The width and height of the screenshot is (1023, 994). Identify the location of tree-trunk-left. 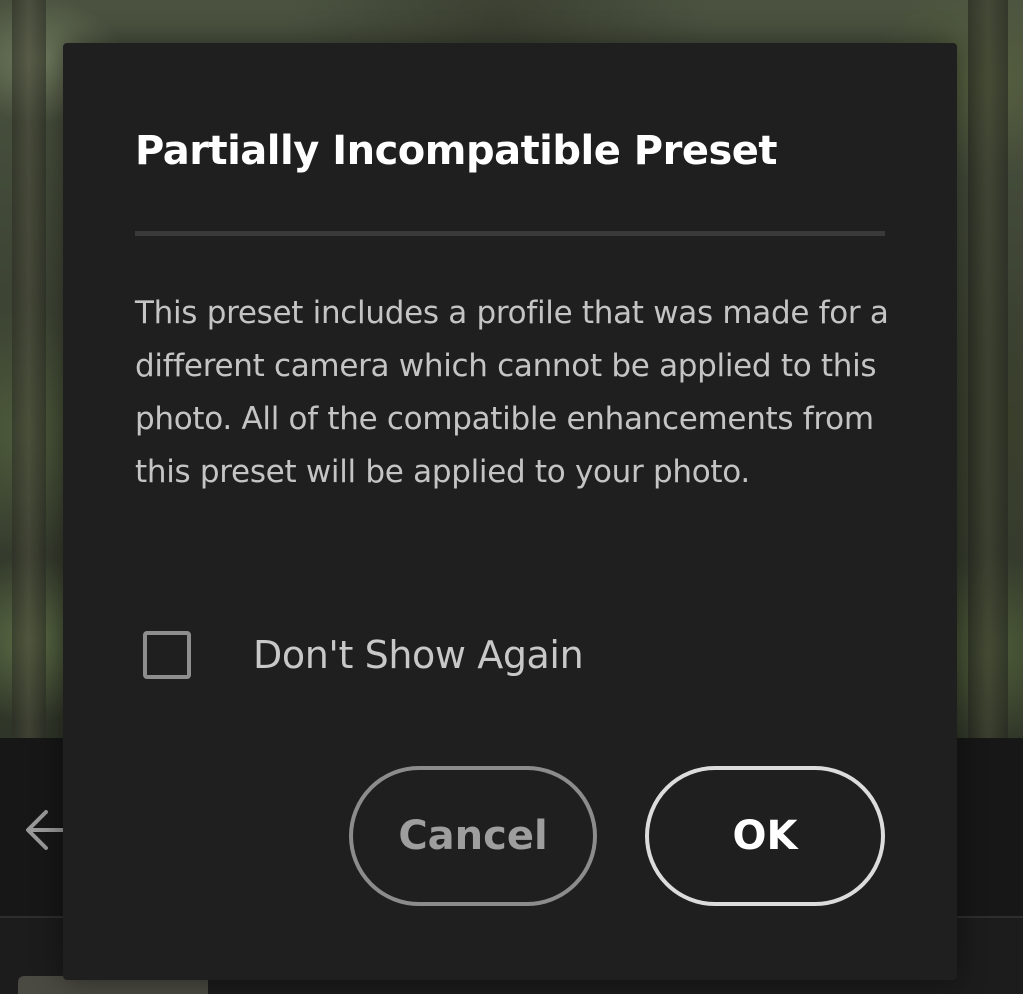
(29, 369).